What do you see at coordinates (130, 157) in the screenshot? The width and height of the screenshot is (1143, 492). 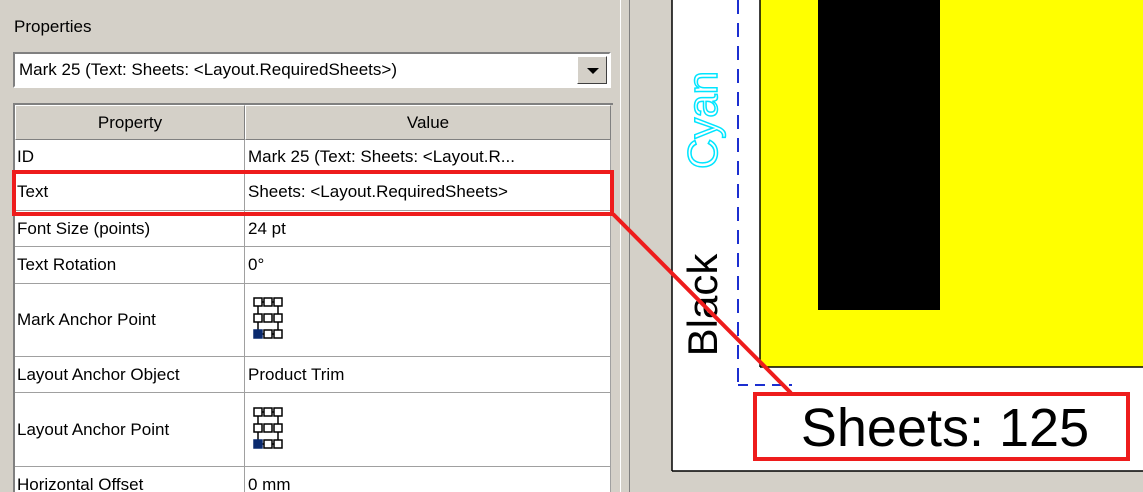 I see `property-name-id: ID` at bounding box center [130, 157].